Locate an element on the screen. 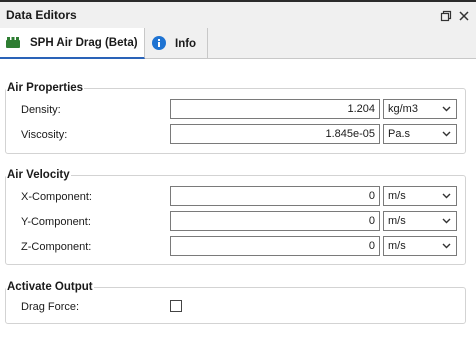  close-icon is located at coordinates (464, 16).